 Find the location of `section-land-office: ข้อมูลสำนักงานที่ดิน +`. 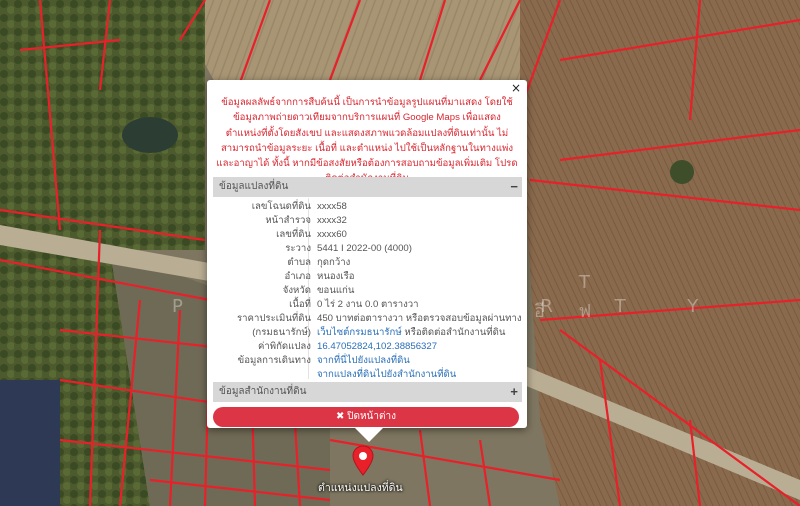

section-land-office: ข้อมูลสำนักงานที่ดิน + is located at coordinates (367, 392).